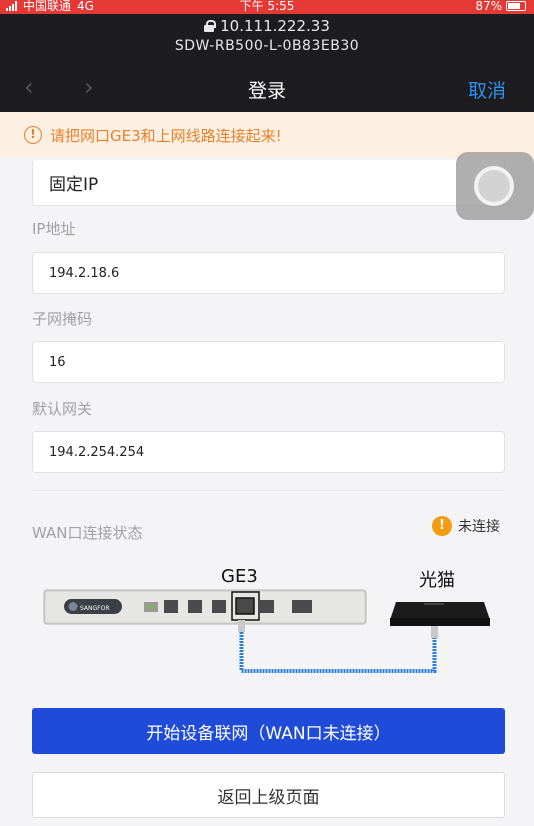 The image size is (534, 826). What do you see at coordinates (205, 607) in the screenshot?
I see `router-device: SANGFOR` at bounding box center [205, 607].